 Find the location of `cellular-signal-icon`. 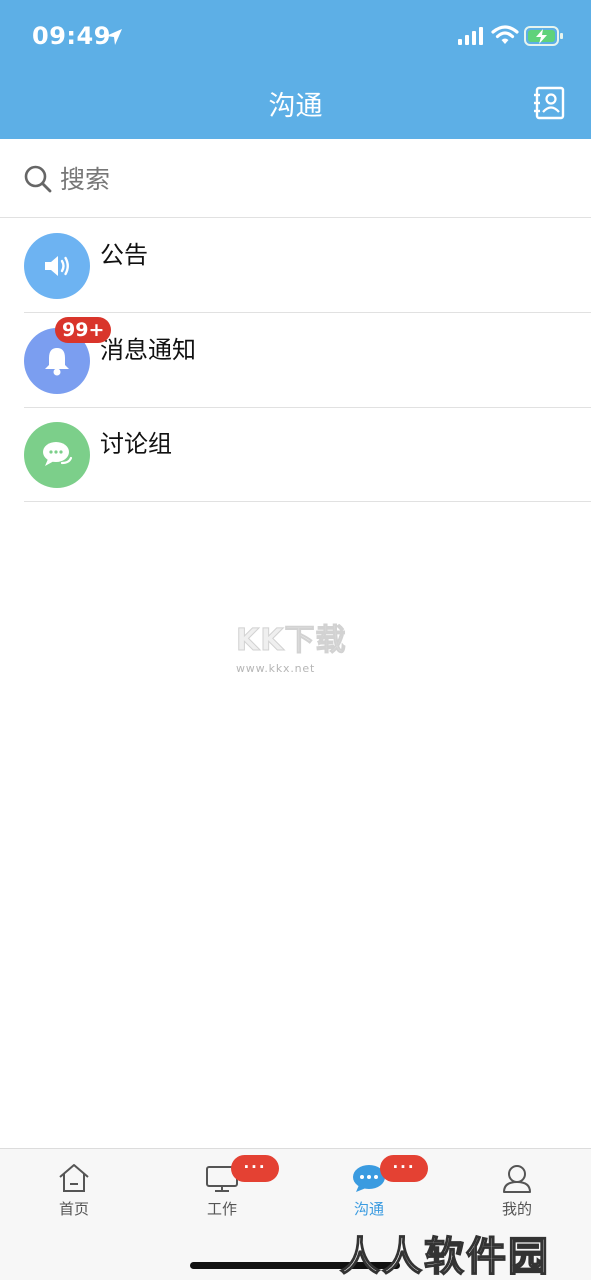

cellular-signal-icon is located at coordinates (470, 36).